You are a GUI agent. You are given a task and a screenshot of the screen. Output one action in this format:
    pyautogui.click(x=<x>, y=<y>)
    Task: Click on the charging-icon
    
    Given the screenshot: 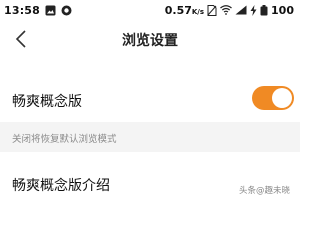 What is the action you would take?
    pyautogui.click(x=253, y=10)
    